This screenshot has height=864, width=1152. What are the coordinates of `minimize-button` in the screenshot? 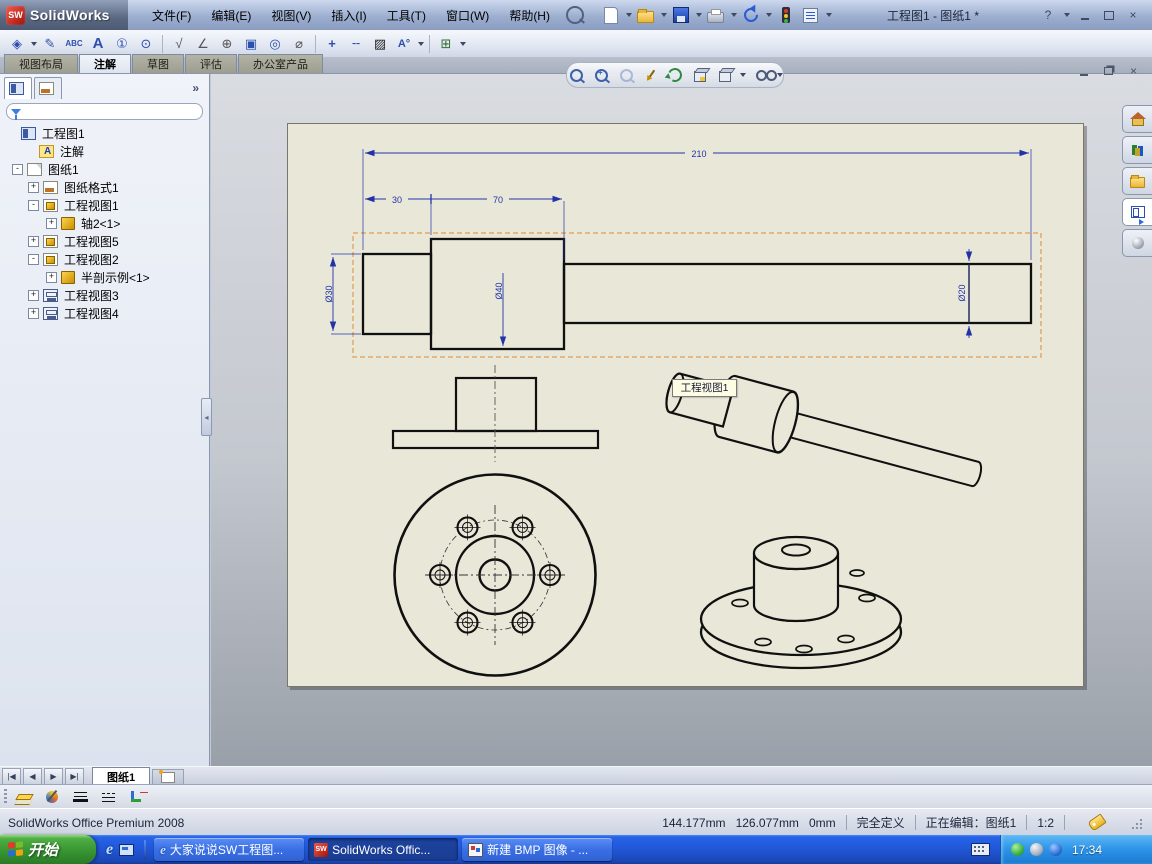 It's located at (1085, 15).